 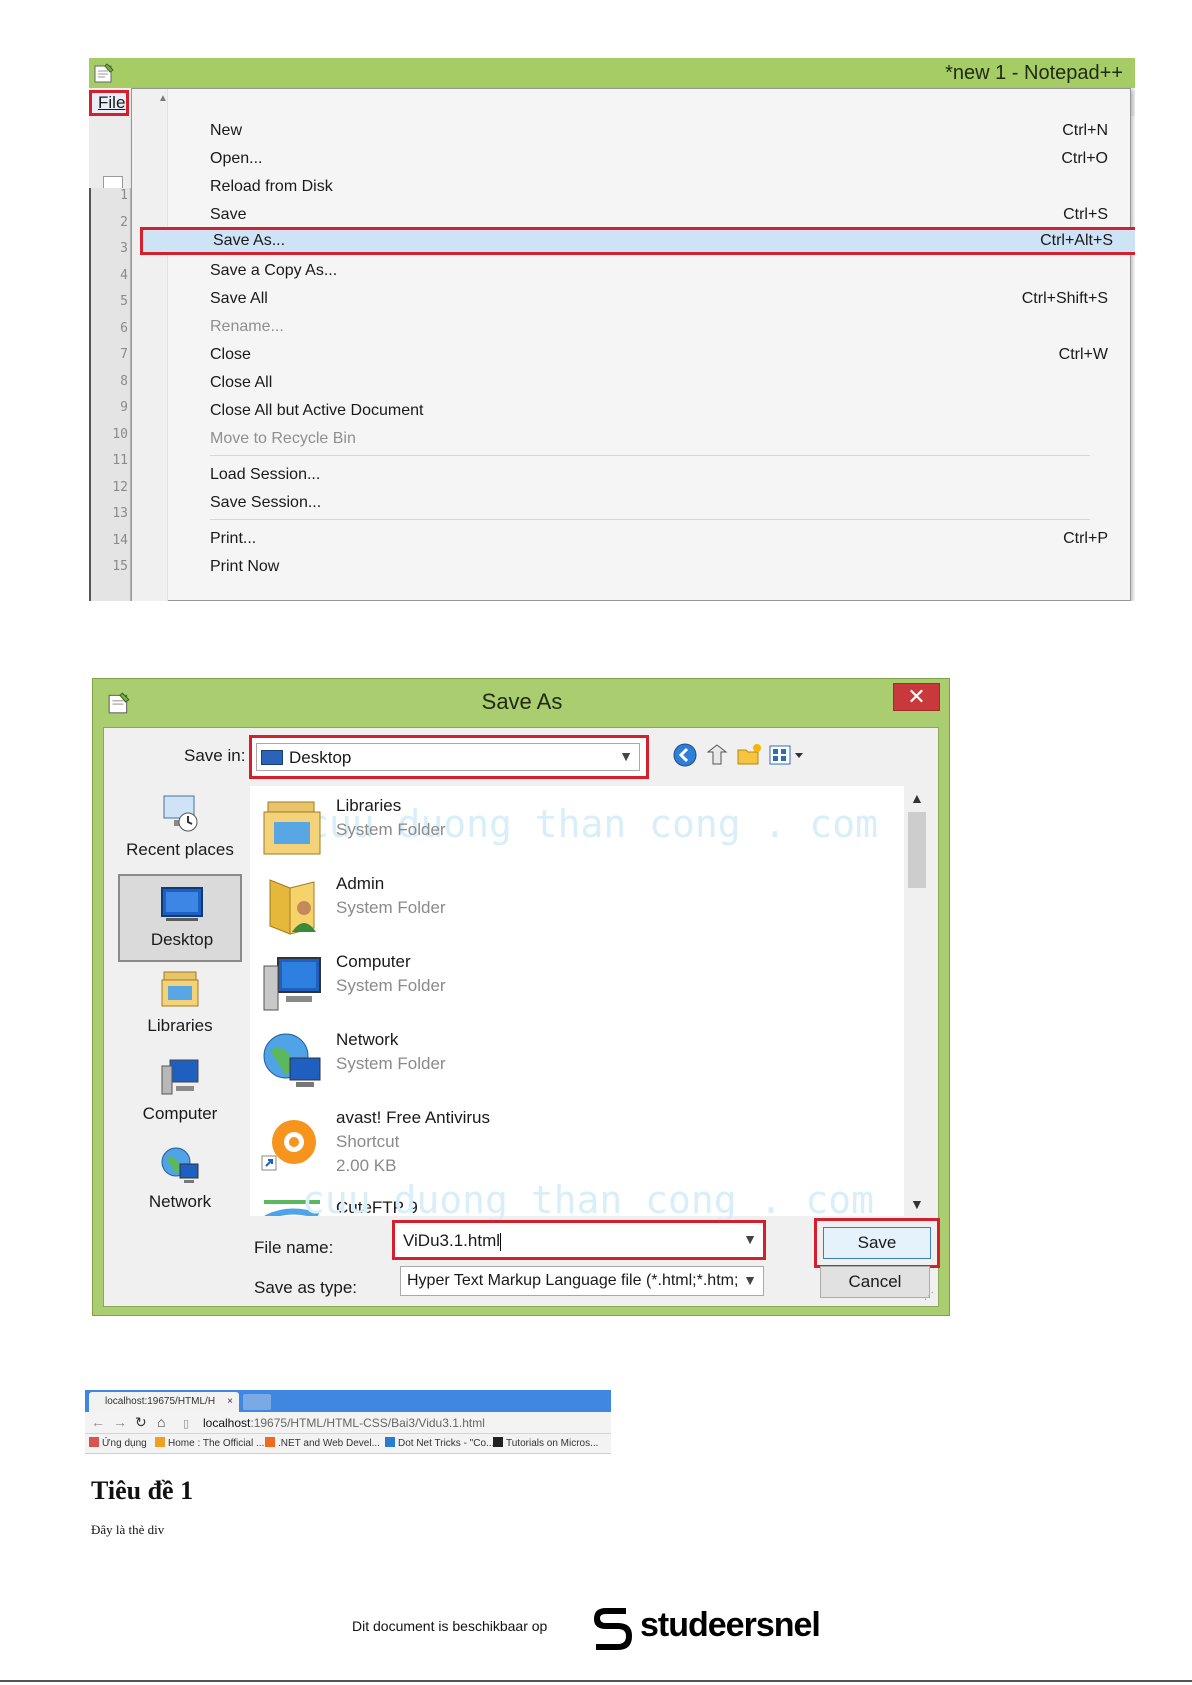 What do you see at coordinates (160, 1401) in the screenshot?
I see `tab-title: localhost:19675/HTML/H` at bounding box center [160, 1401].